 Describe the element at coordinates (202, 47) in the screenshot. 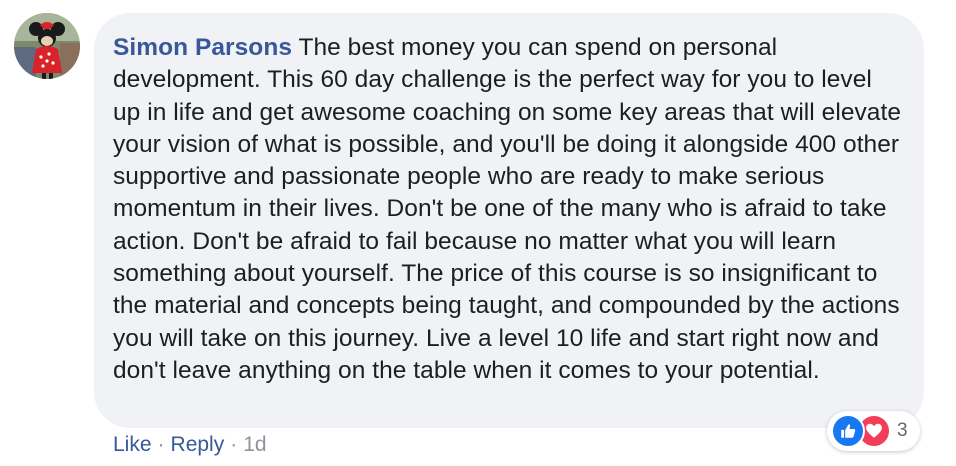

I see `comment-author: Simon Parsons` at that location.